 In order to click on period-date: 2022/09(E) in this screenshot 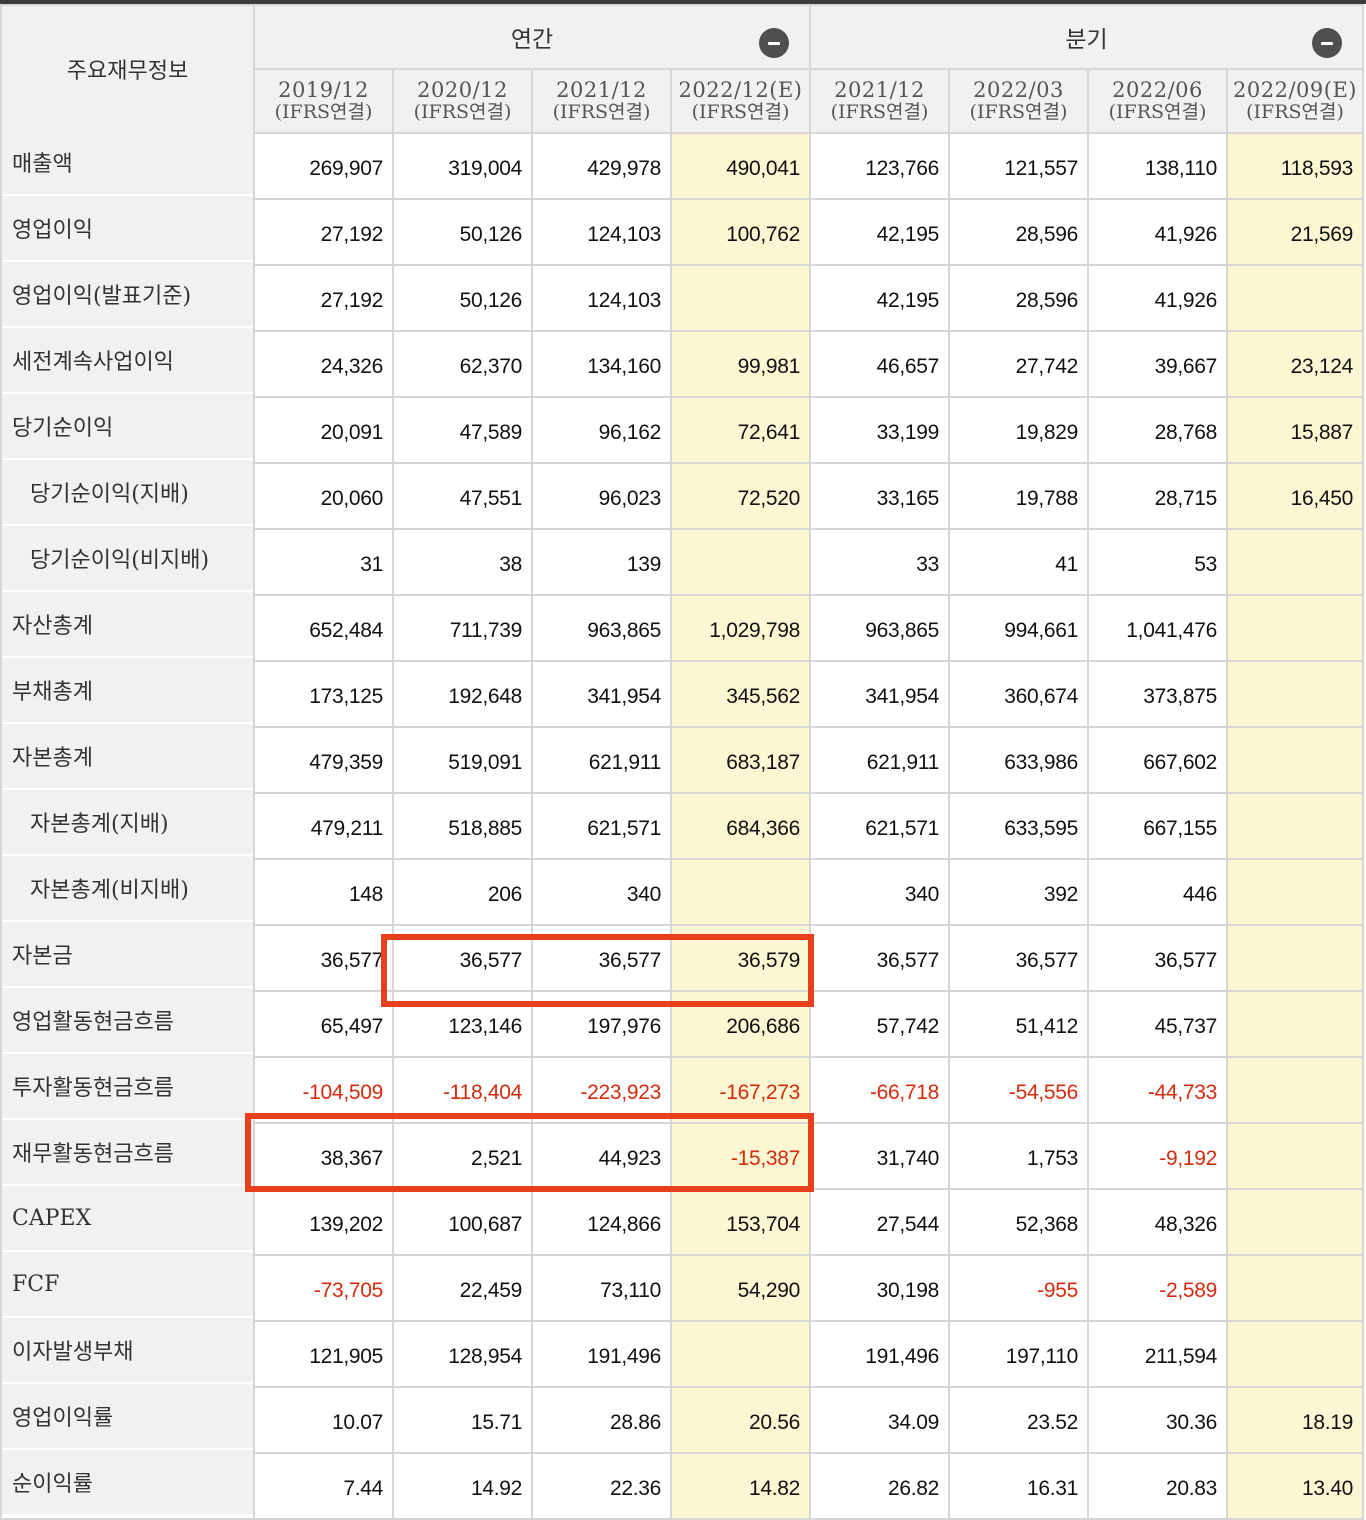, I will do `click(1295, 90)`.